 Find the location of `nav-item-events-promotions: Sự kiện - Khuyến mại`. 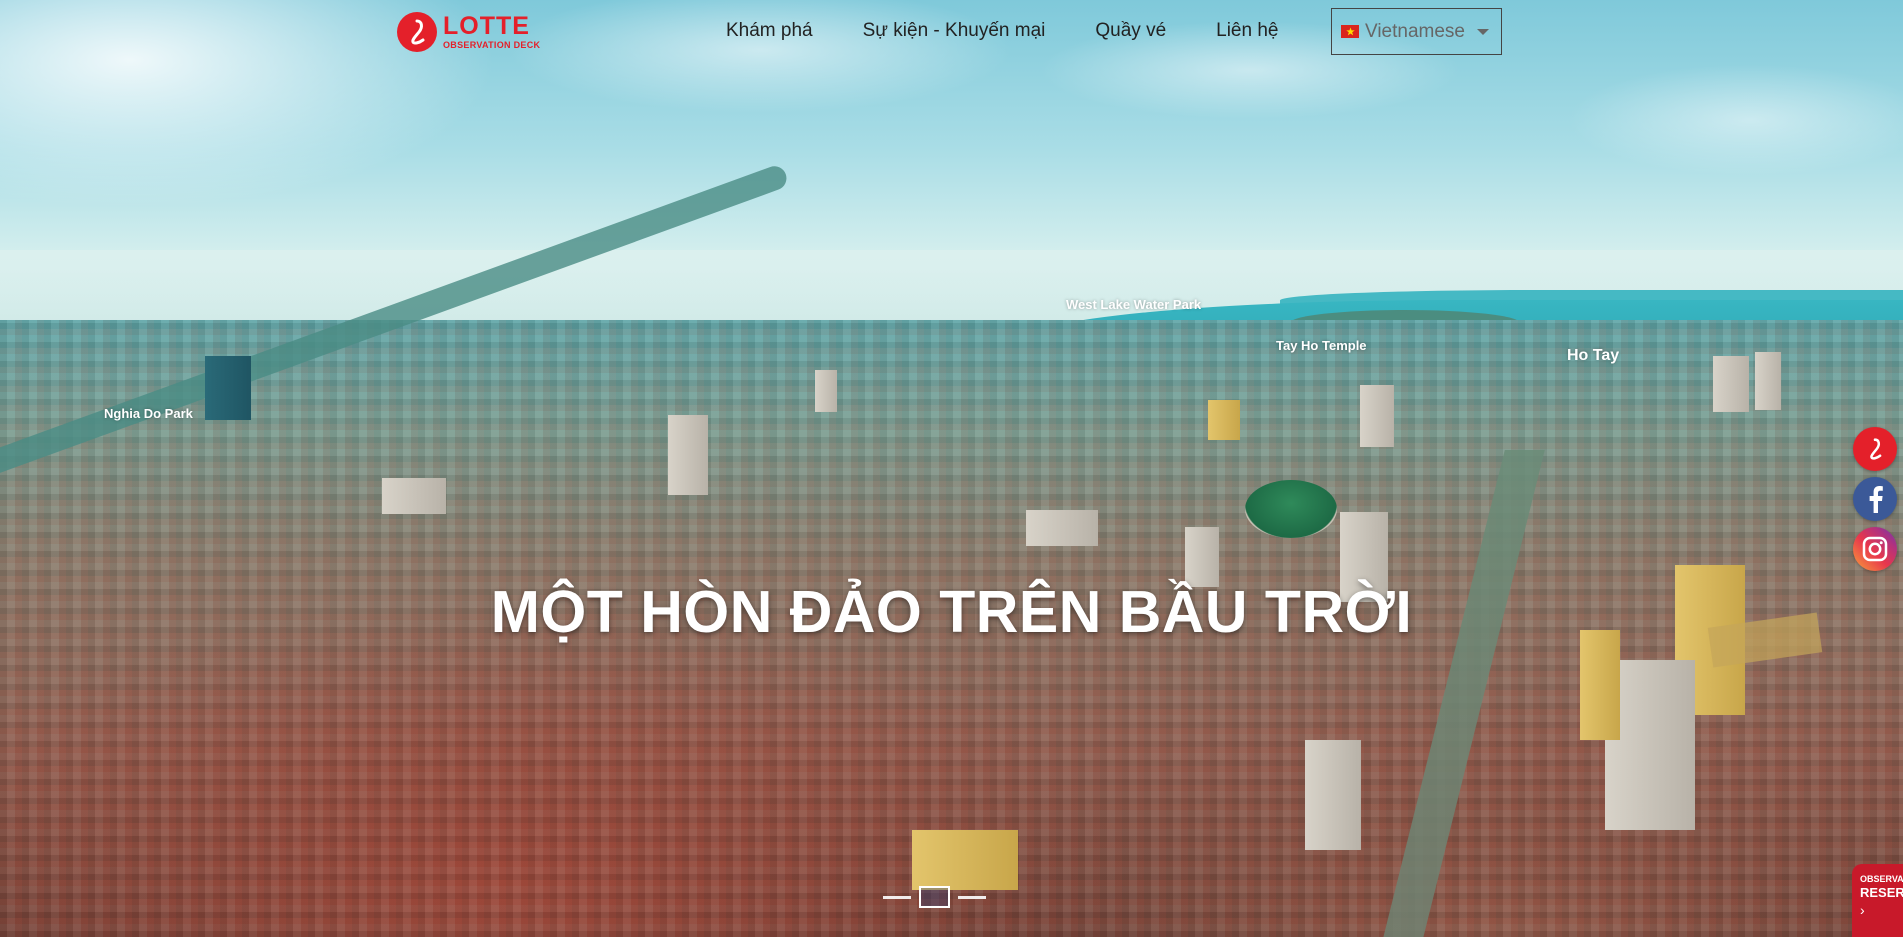

nav-item-events-promotions: Sự kiện - Khuyến mại is located at coordinates (954, 31).